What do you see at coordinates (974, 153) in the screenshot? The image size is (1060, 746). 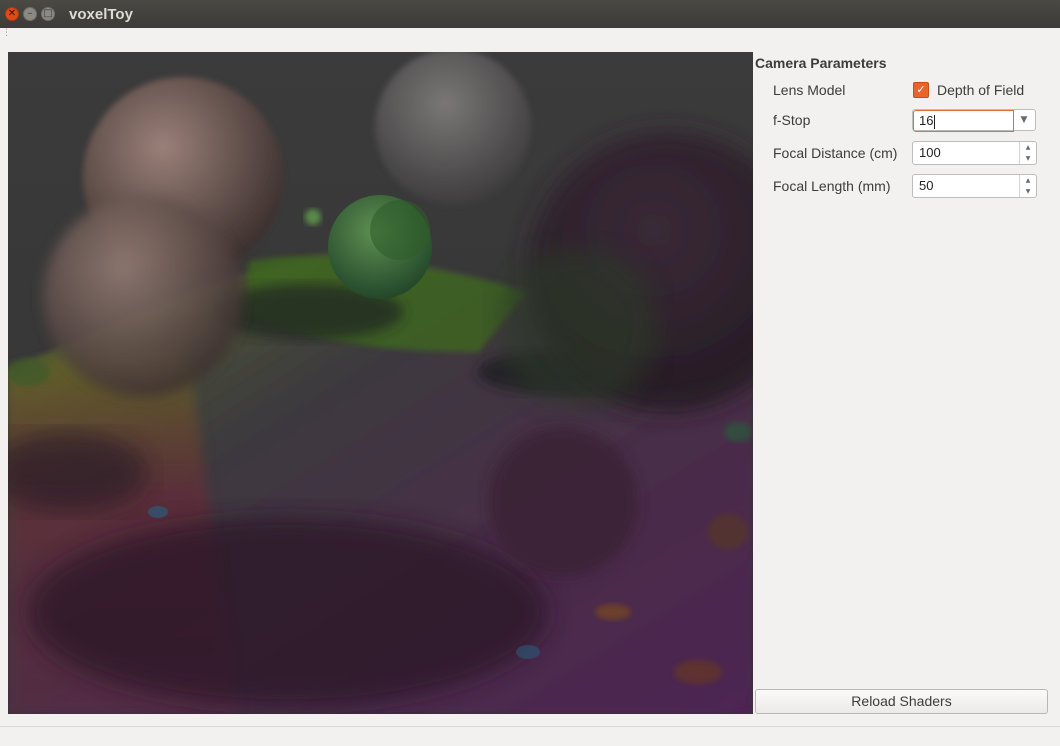 I see `focal-distance-spinbox: 100 ▲ ▼` at bounding box center [974, 153].